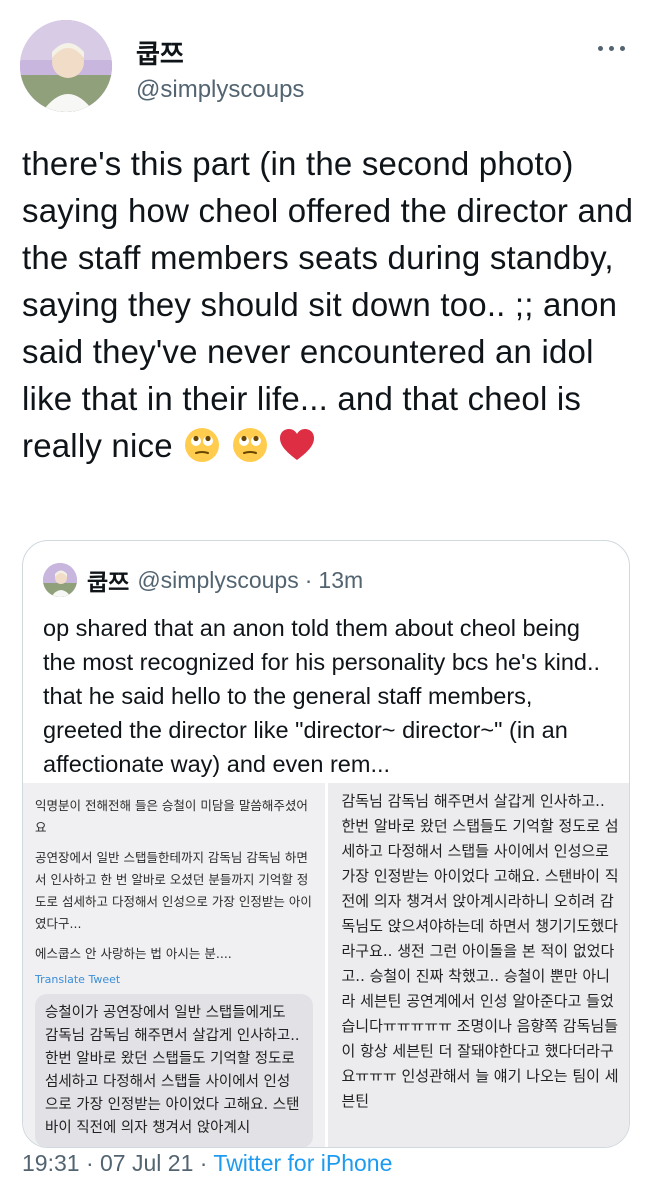 This screenshot has height=1200, width=652. What do you see at coordinates (51, 1163) in the screenshot?
I see `tweet-time: 19:31` at bounding box center [51, 1163].